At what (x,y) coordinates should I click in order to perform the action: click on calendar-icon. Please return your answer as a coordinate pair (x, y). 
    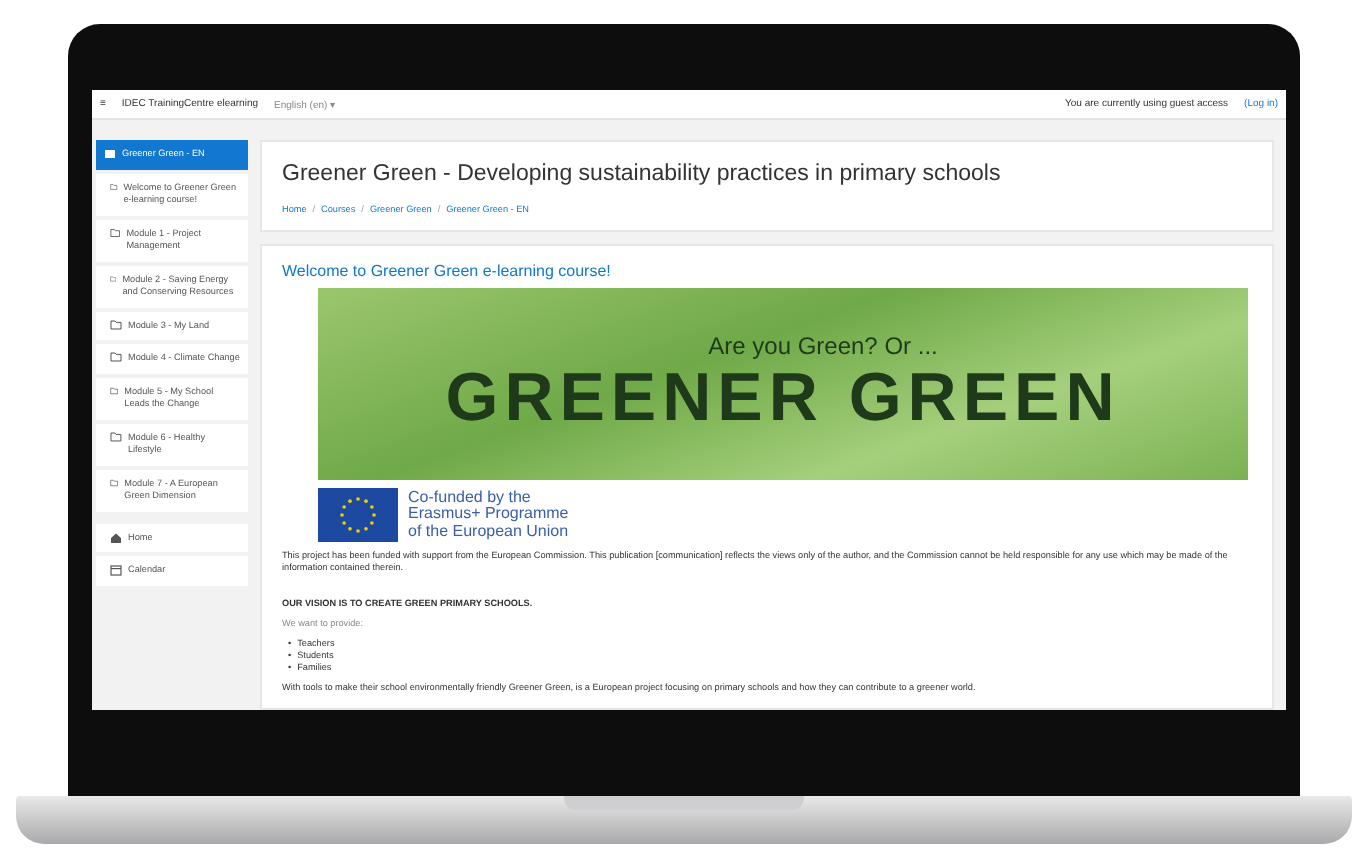
    Looking at the image, I should click on (116, 570).